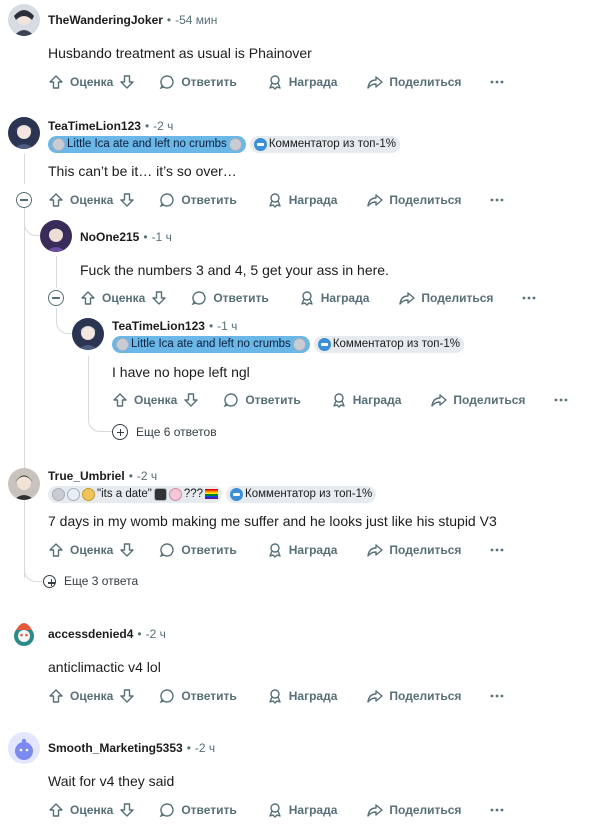  I want to click on comment-text: Husbando treatment as usual is Phainover, so click(180, 53).